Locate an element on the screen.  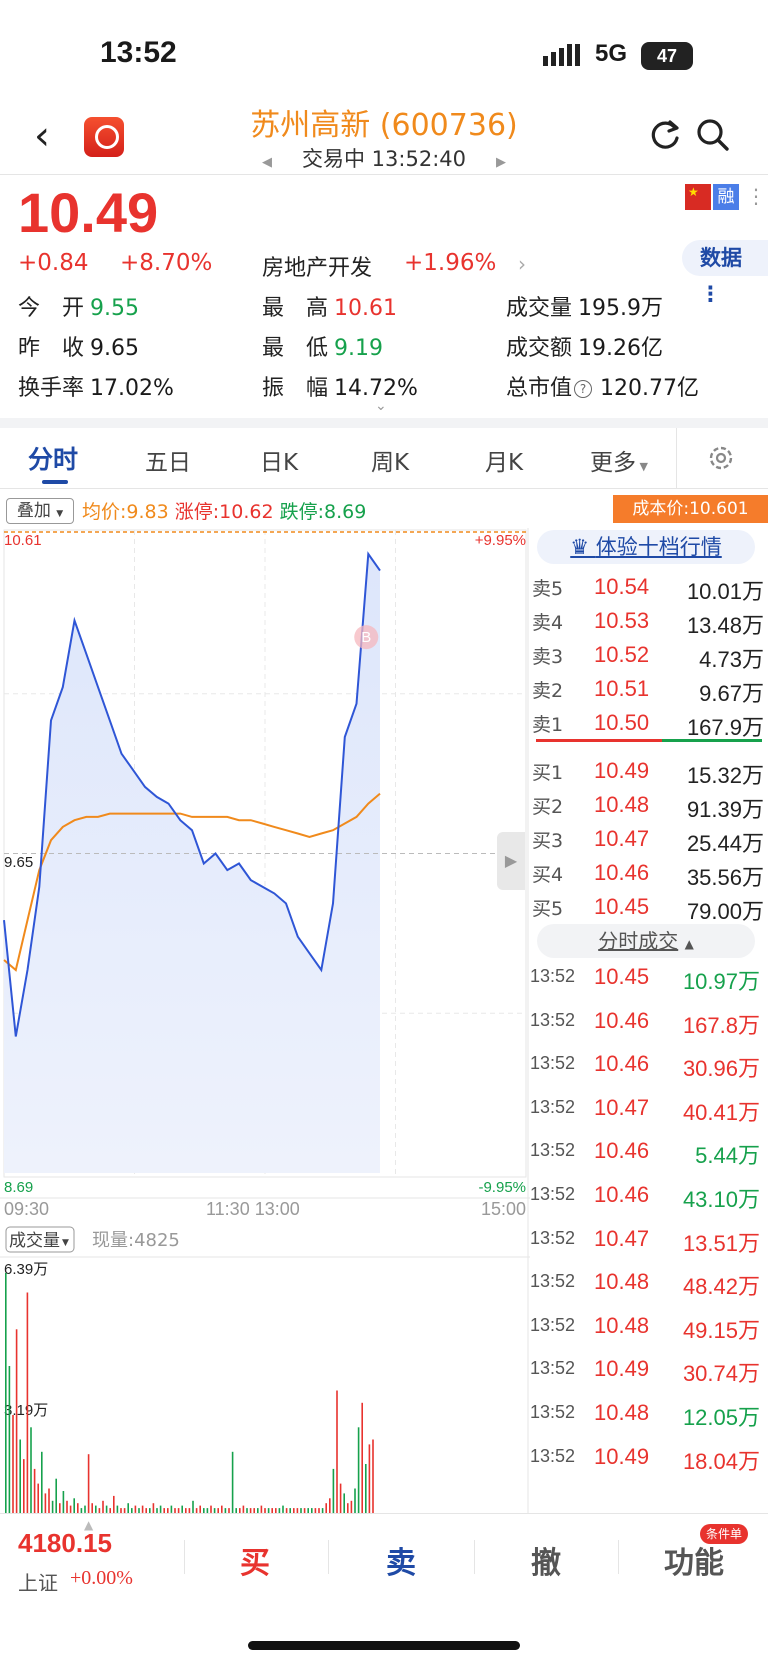
index-change: +0.00% is located at coordinates (101, 1578).